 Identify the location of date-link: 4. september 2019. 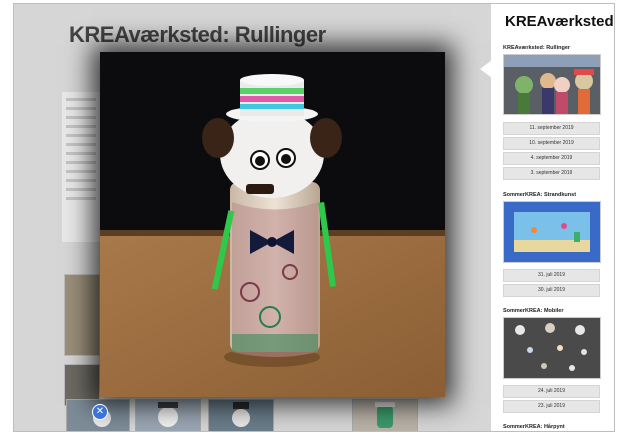
(551, 158).